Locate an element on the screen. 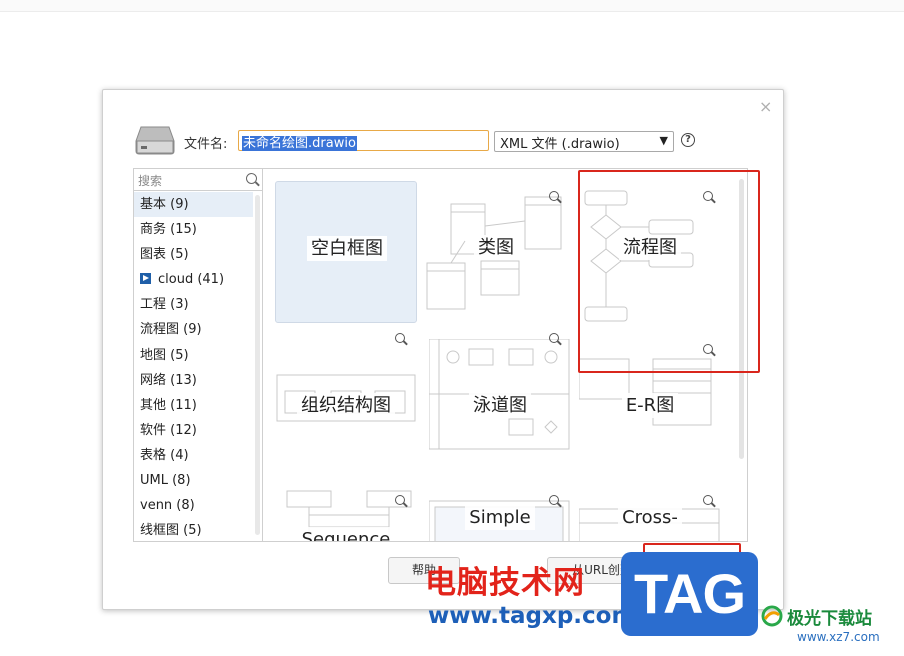  chevron-down-icon: ▼ is located at coordinates (663, 140).